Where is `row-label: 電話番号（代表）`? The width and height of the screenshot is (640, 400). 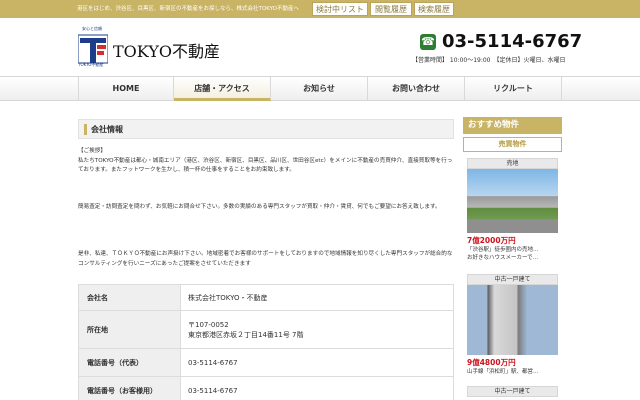
row-label: 電話番号（代表） is located at coordinates (129, 362).